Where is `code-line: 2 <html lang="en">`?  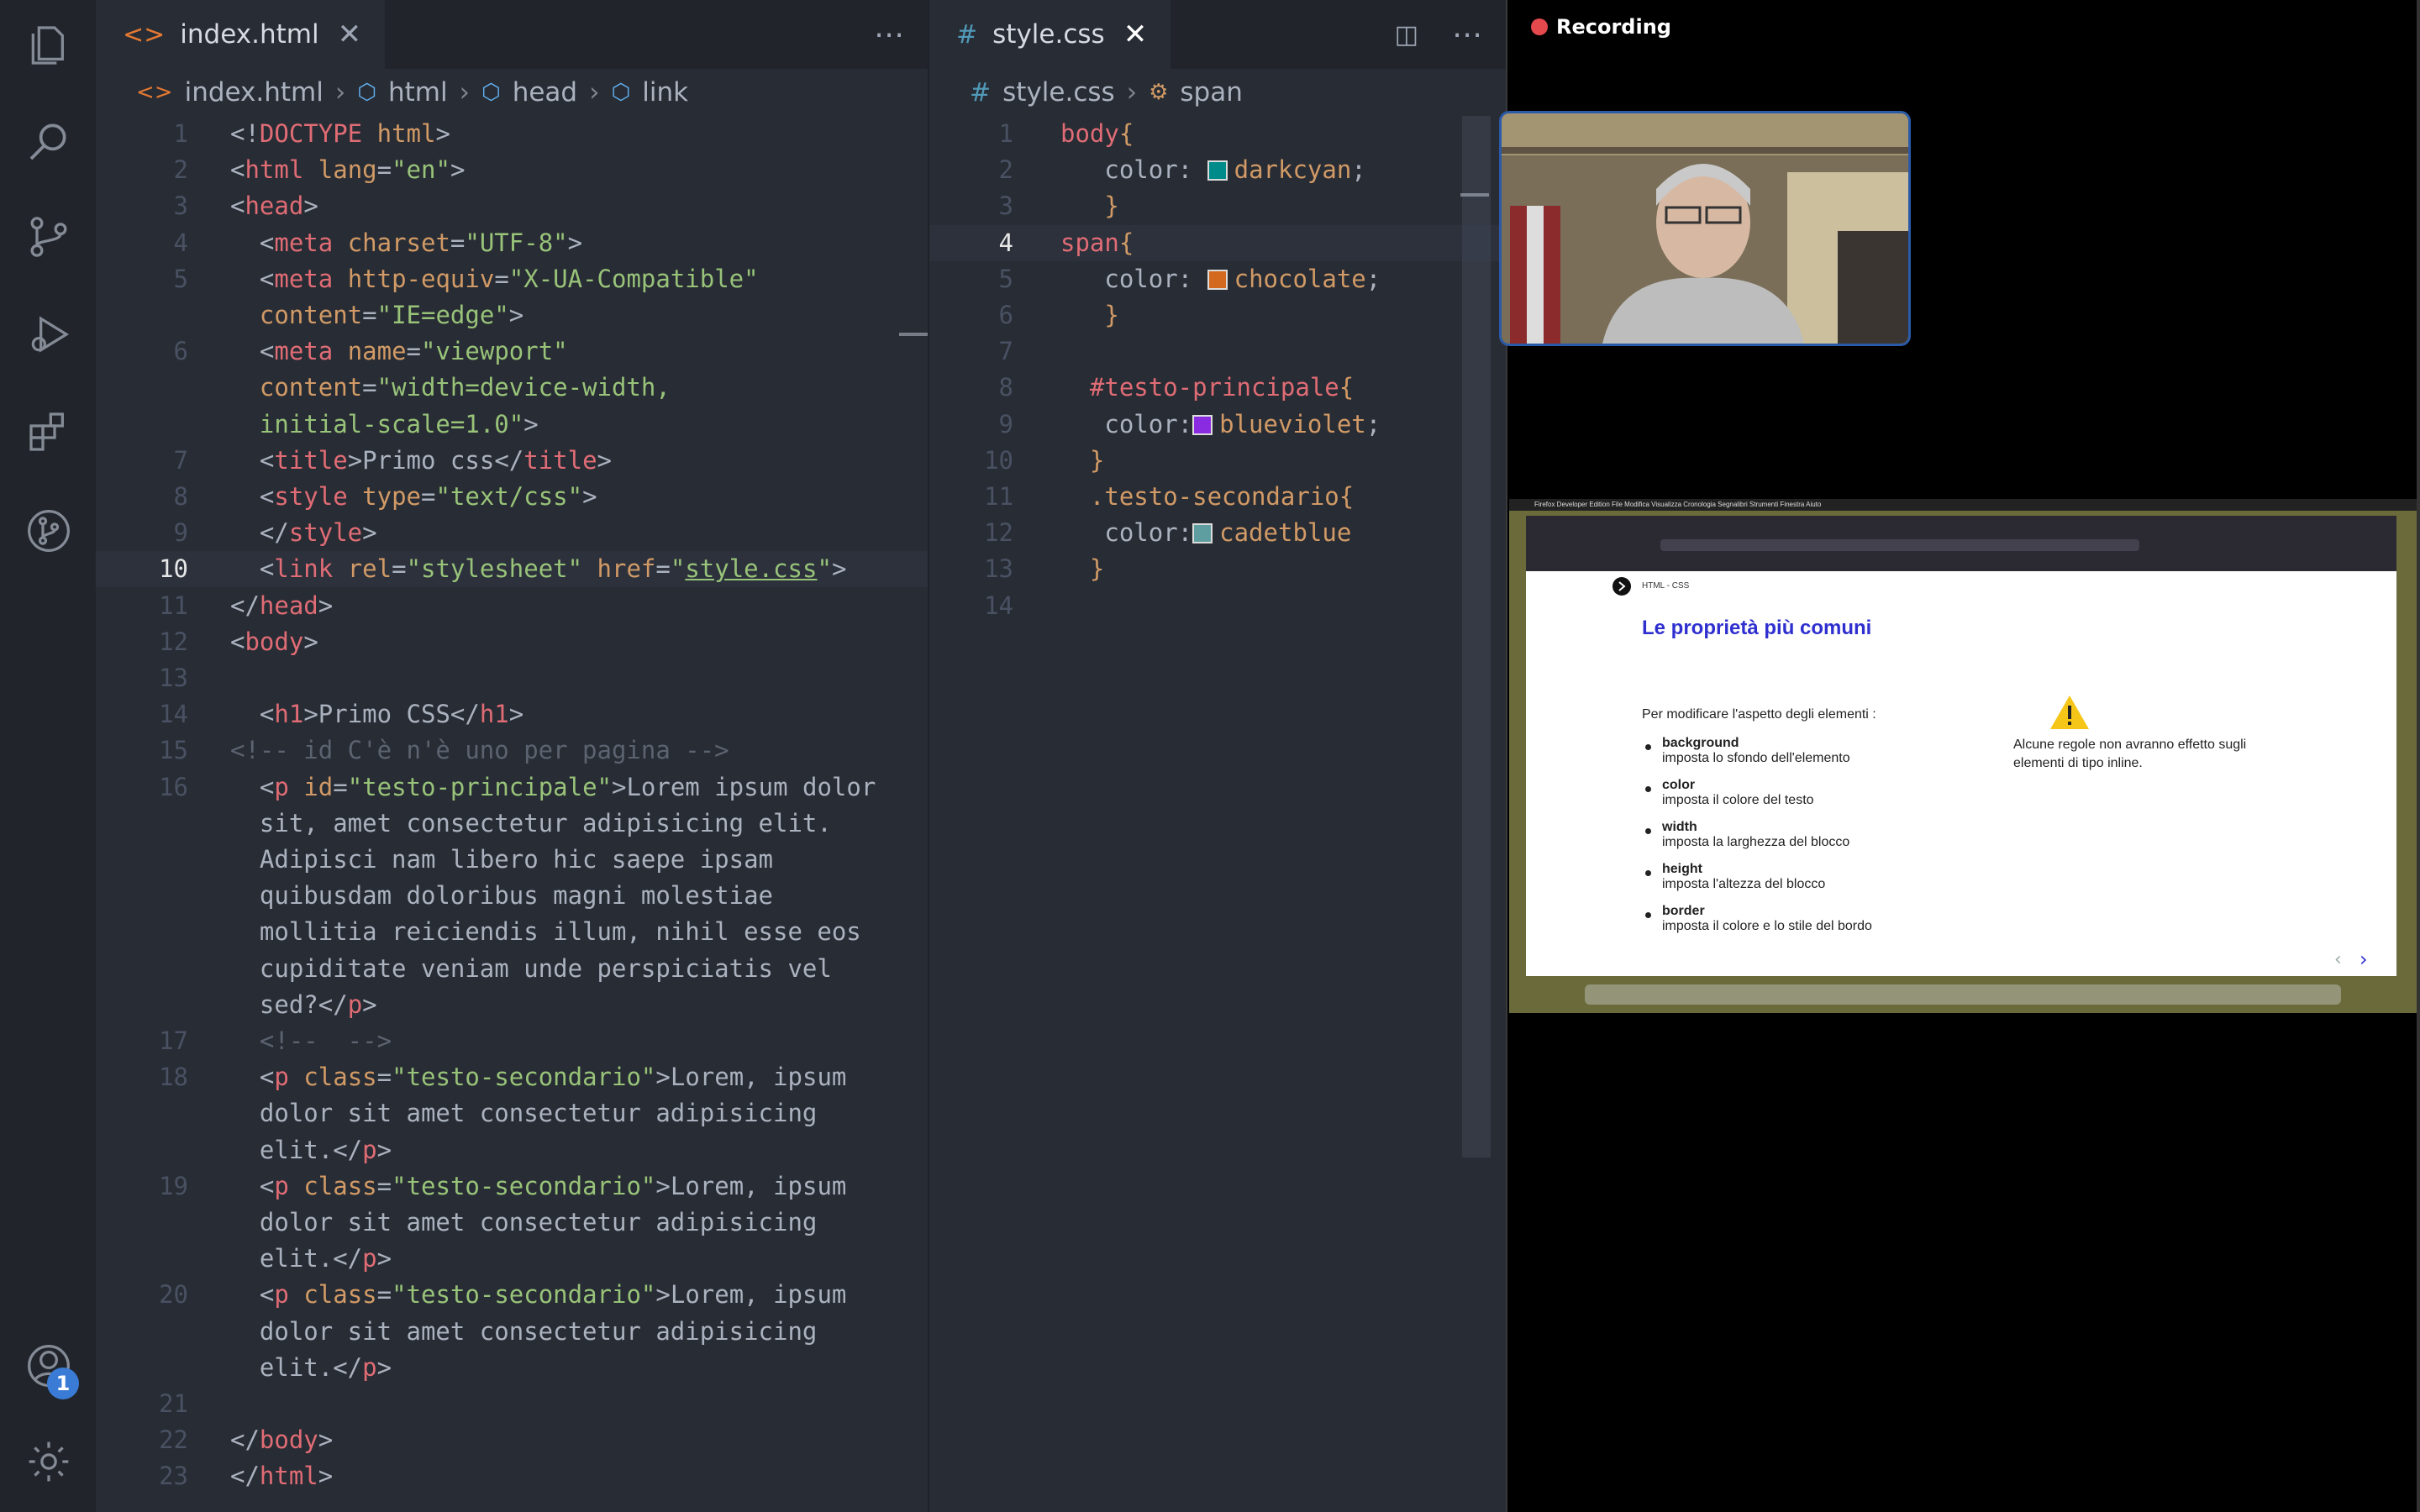
code-line: 2 <html lang="en"> is located at coordinates (512, 170).